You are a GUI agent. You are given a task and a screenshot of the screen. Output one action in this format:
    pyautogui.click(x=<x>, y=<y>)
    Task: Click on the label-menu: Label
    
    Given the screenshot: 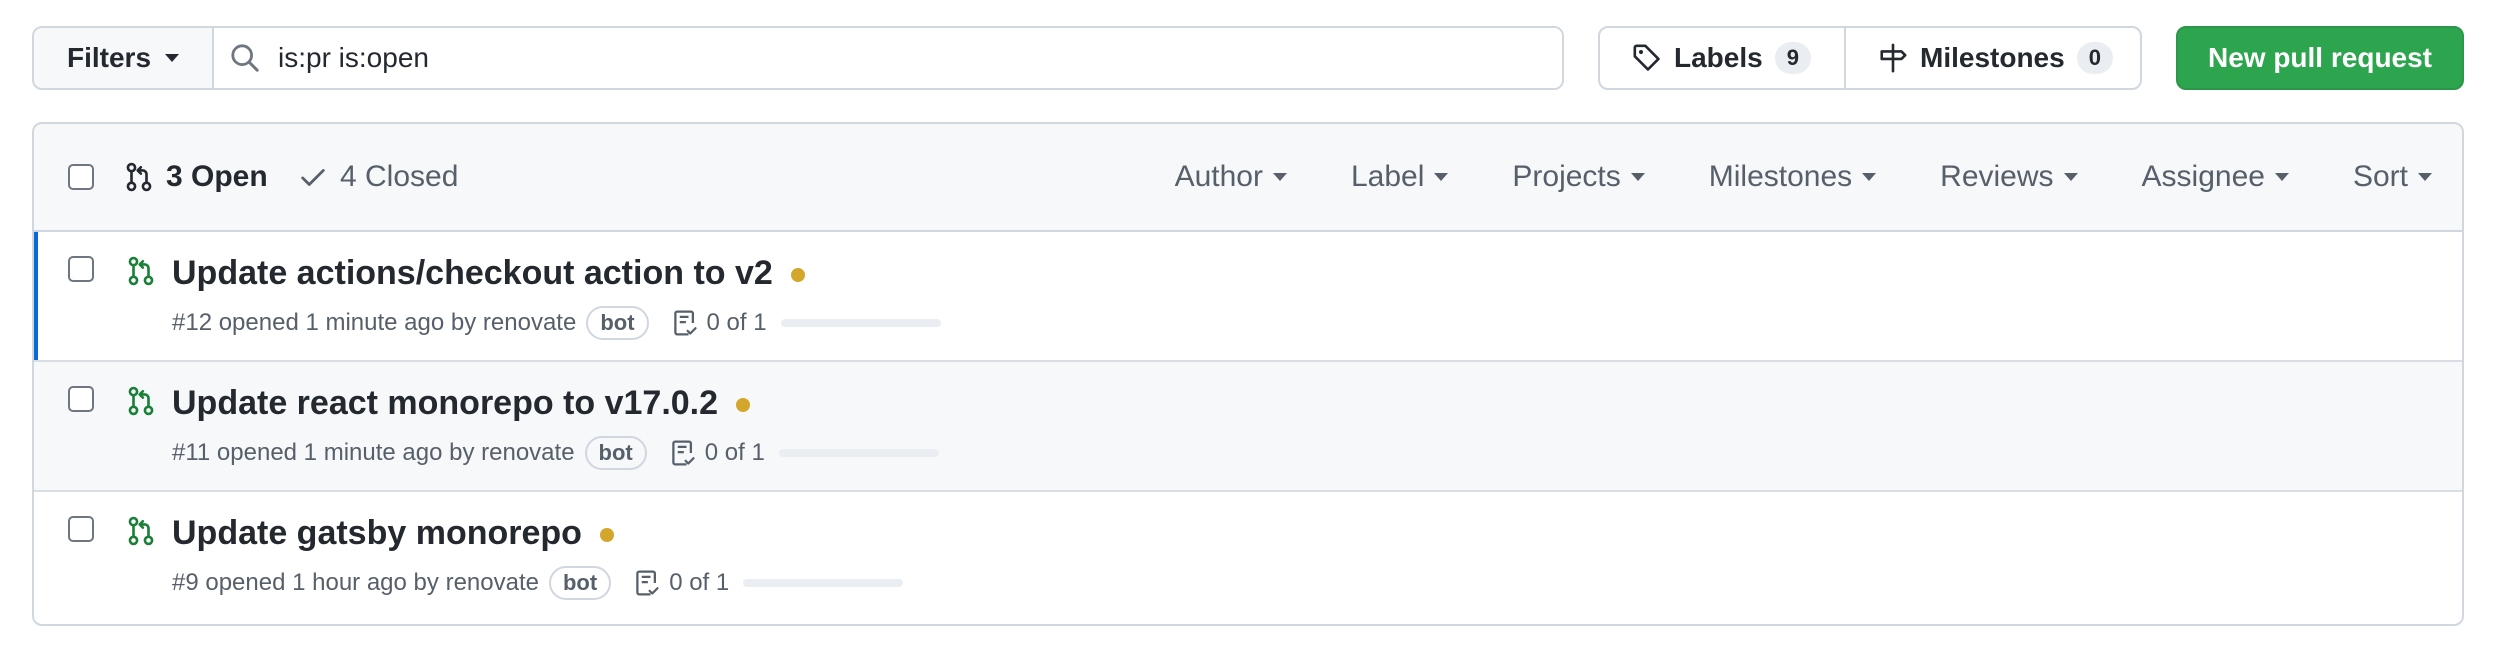 What is the action you would take?
    pyautogui.click(x=1399, y=177)
    